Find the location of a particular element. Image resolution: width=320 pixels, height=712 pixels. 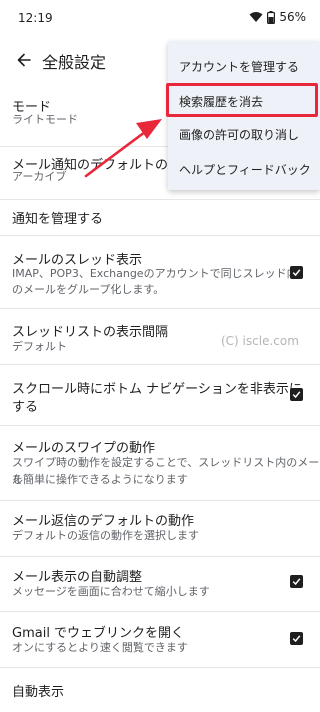

watermark: (C) iscle.com is located at coordinates (260, 341).